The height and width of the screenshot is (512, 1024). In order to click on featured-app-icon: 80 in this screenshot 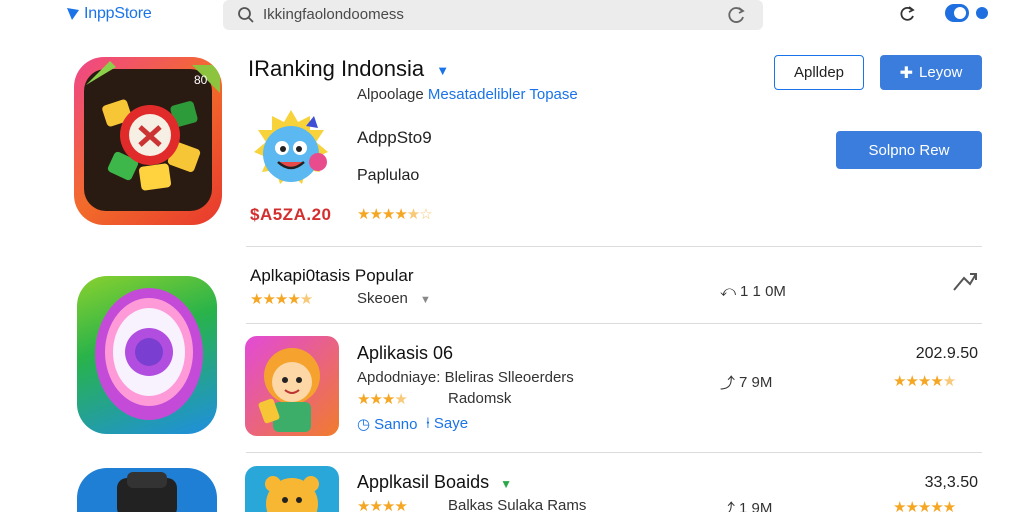, I will do `click(148, 141)`.